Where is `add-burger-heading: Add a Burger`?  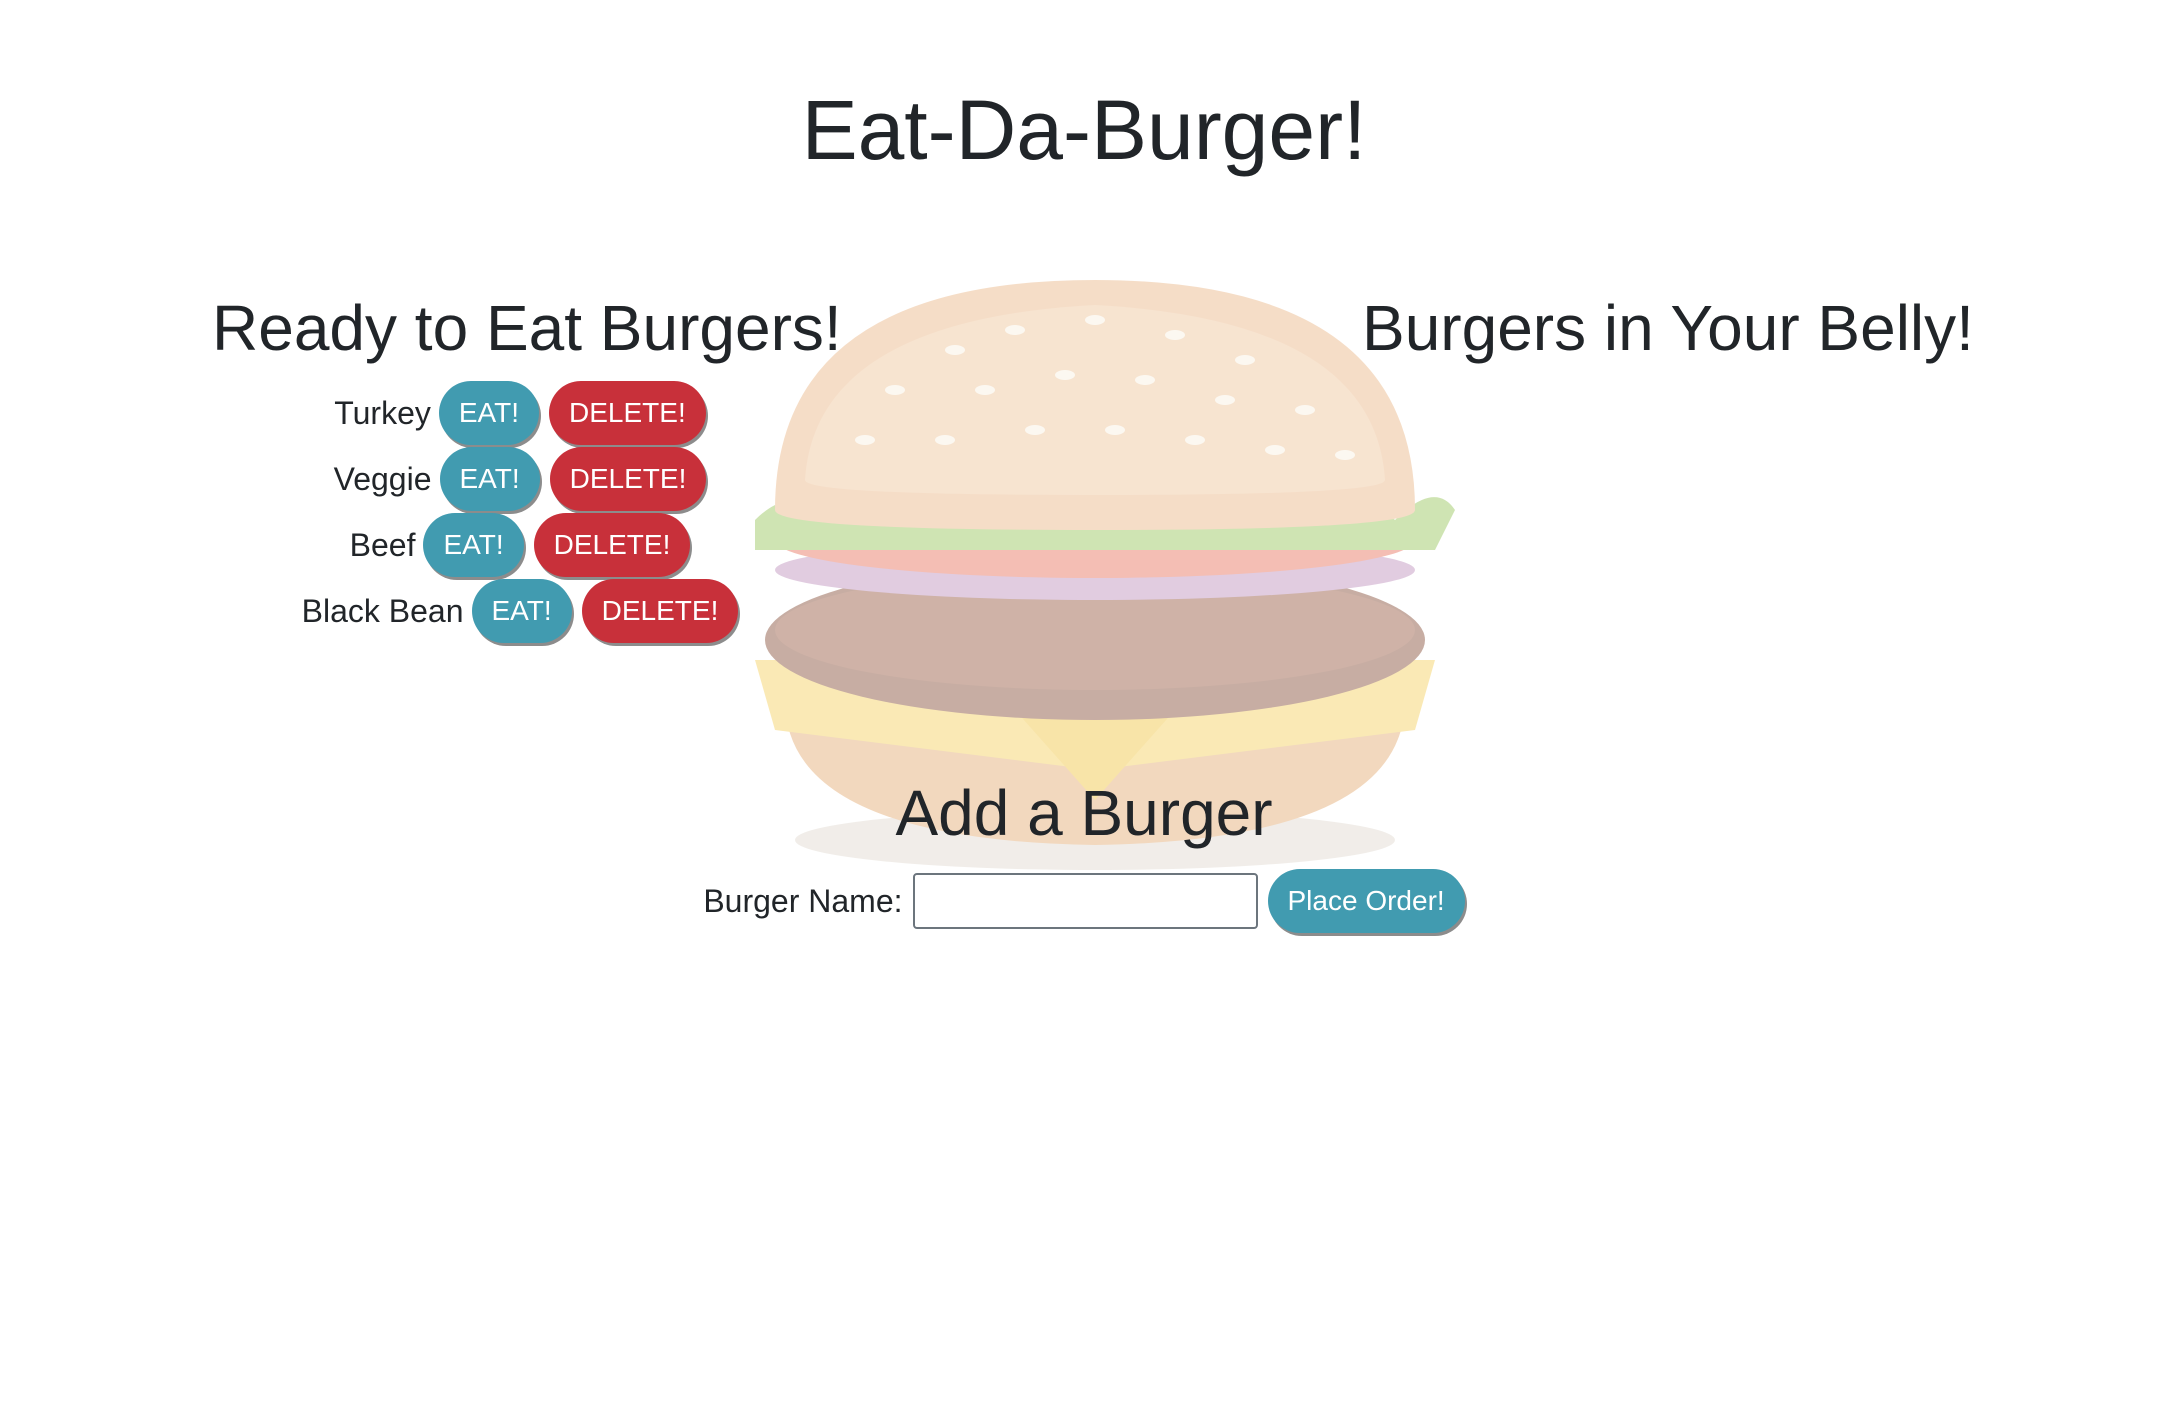 add-burger-heading: Add a Burger is located at coordinates (1084, 813).